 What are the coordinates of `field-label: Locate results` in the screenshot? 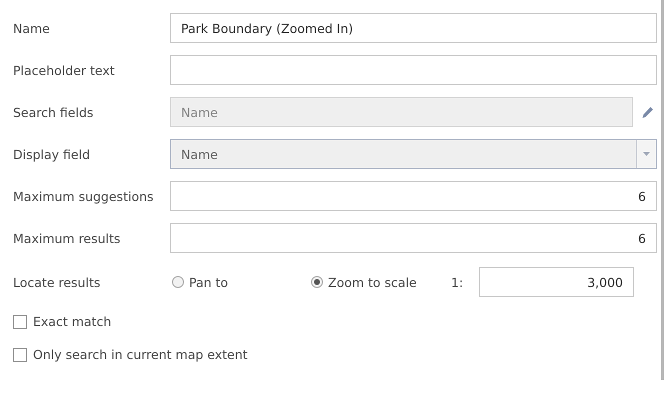 It's located at (57, 282).